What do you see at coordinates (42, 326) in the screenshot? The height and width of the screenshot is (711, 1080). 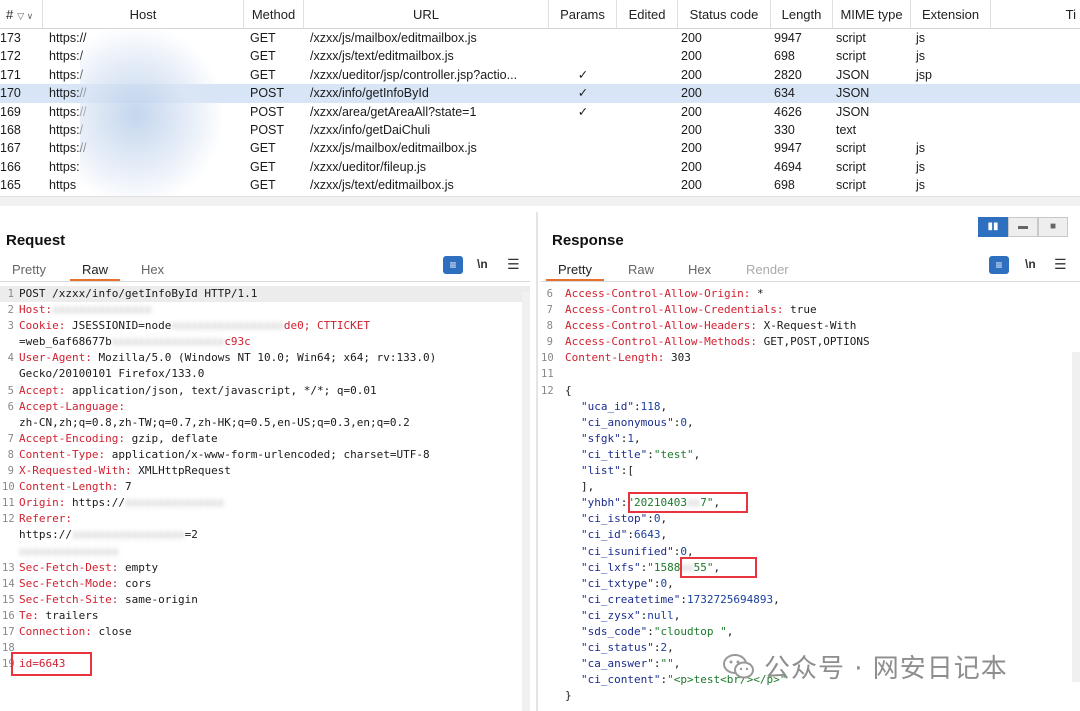 I see `header-key: Cookie:` at bounding box center [42, 326].